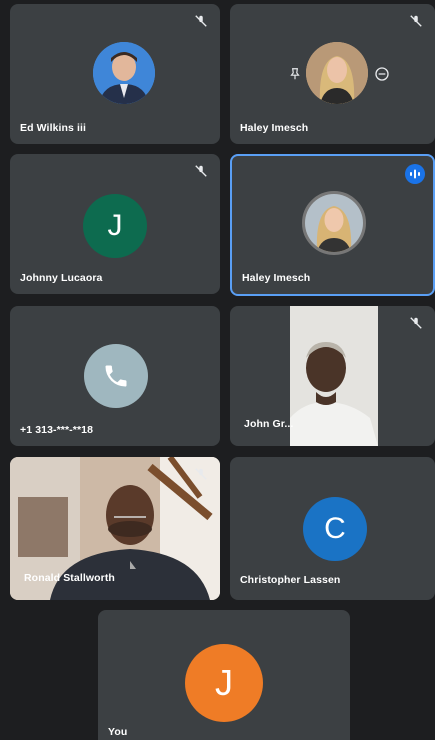 The image size is (435, 740). I want to click on participant-tile-phone: +1 313-***-**18, so click(115, 376).